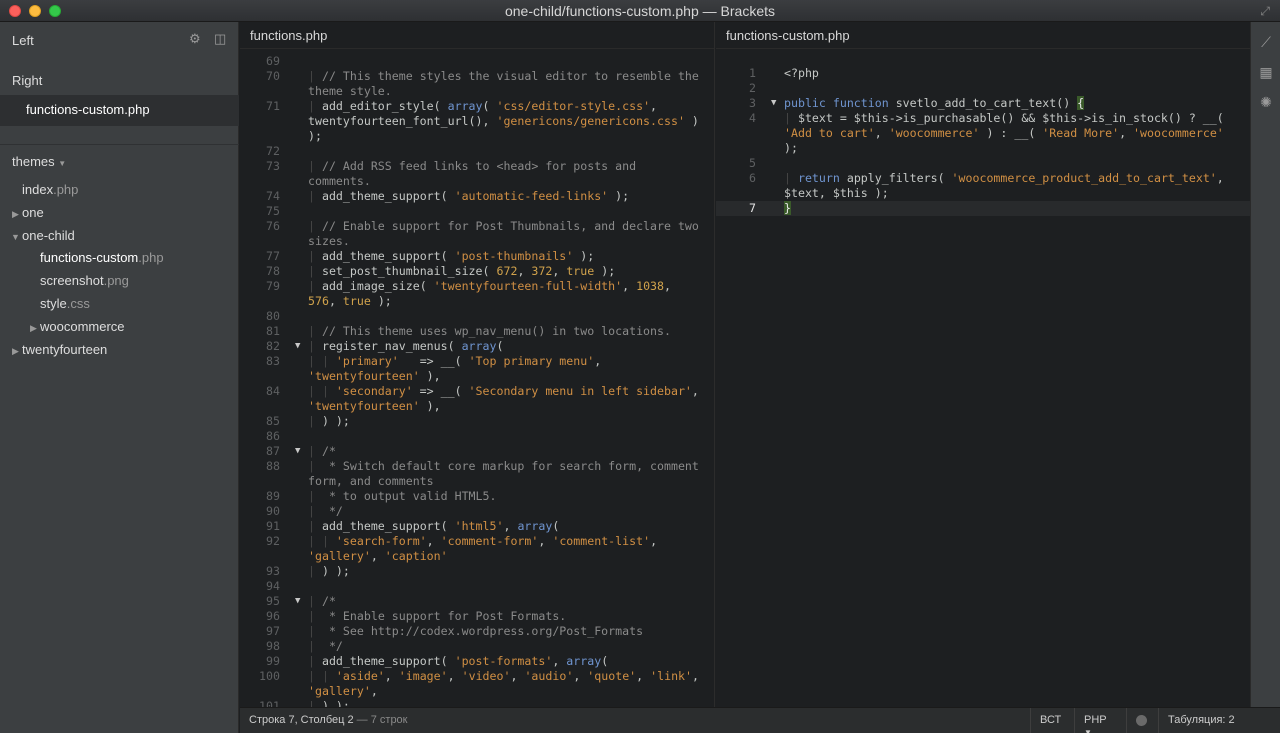 This screenshot has width=1280, height=733. Describe the element at coordinates (983, 208) in the screenshot. I see `code-line: 7}` at that location.